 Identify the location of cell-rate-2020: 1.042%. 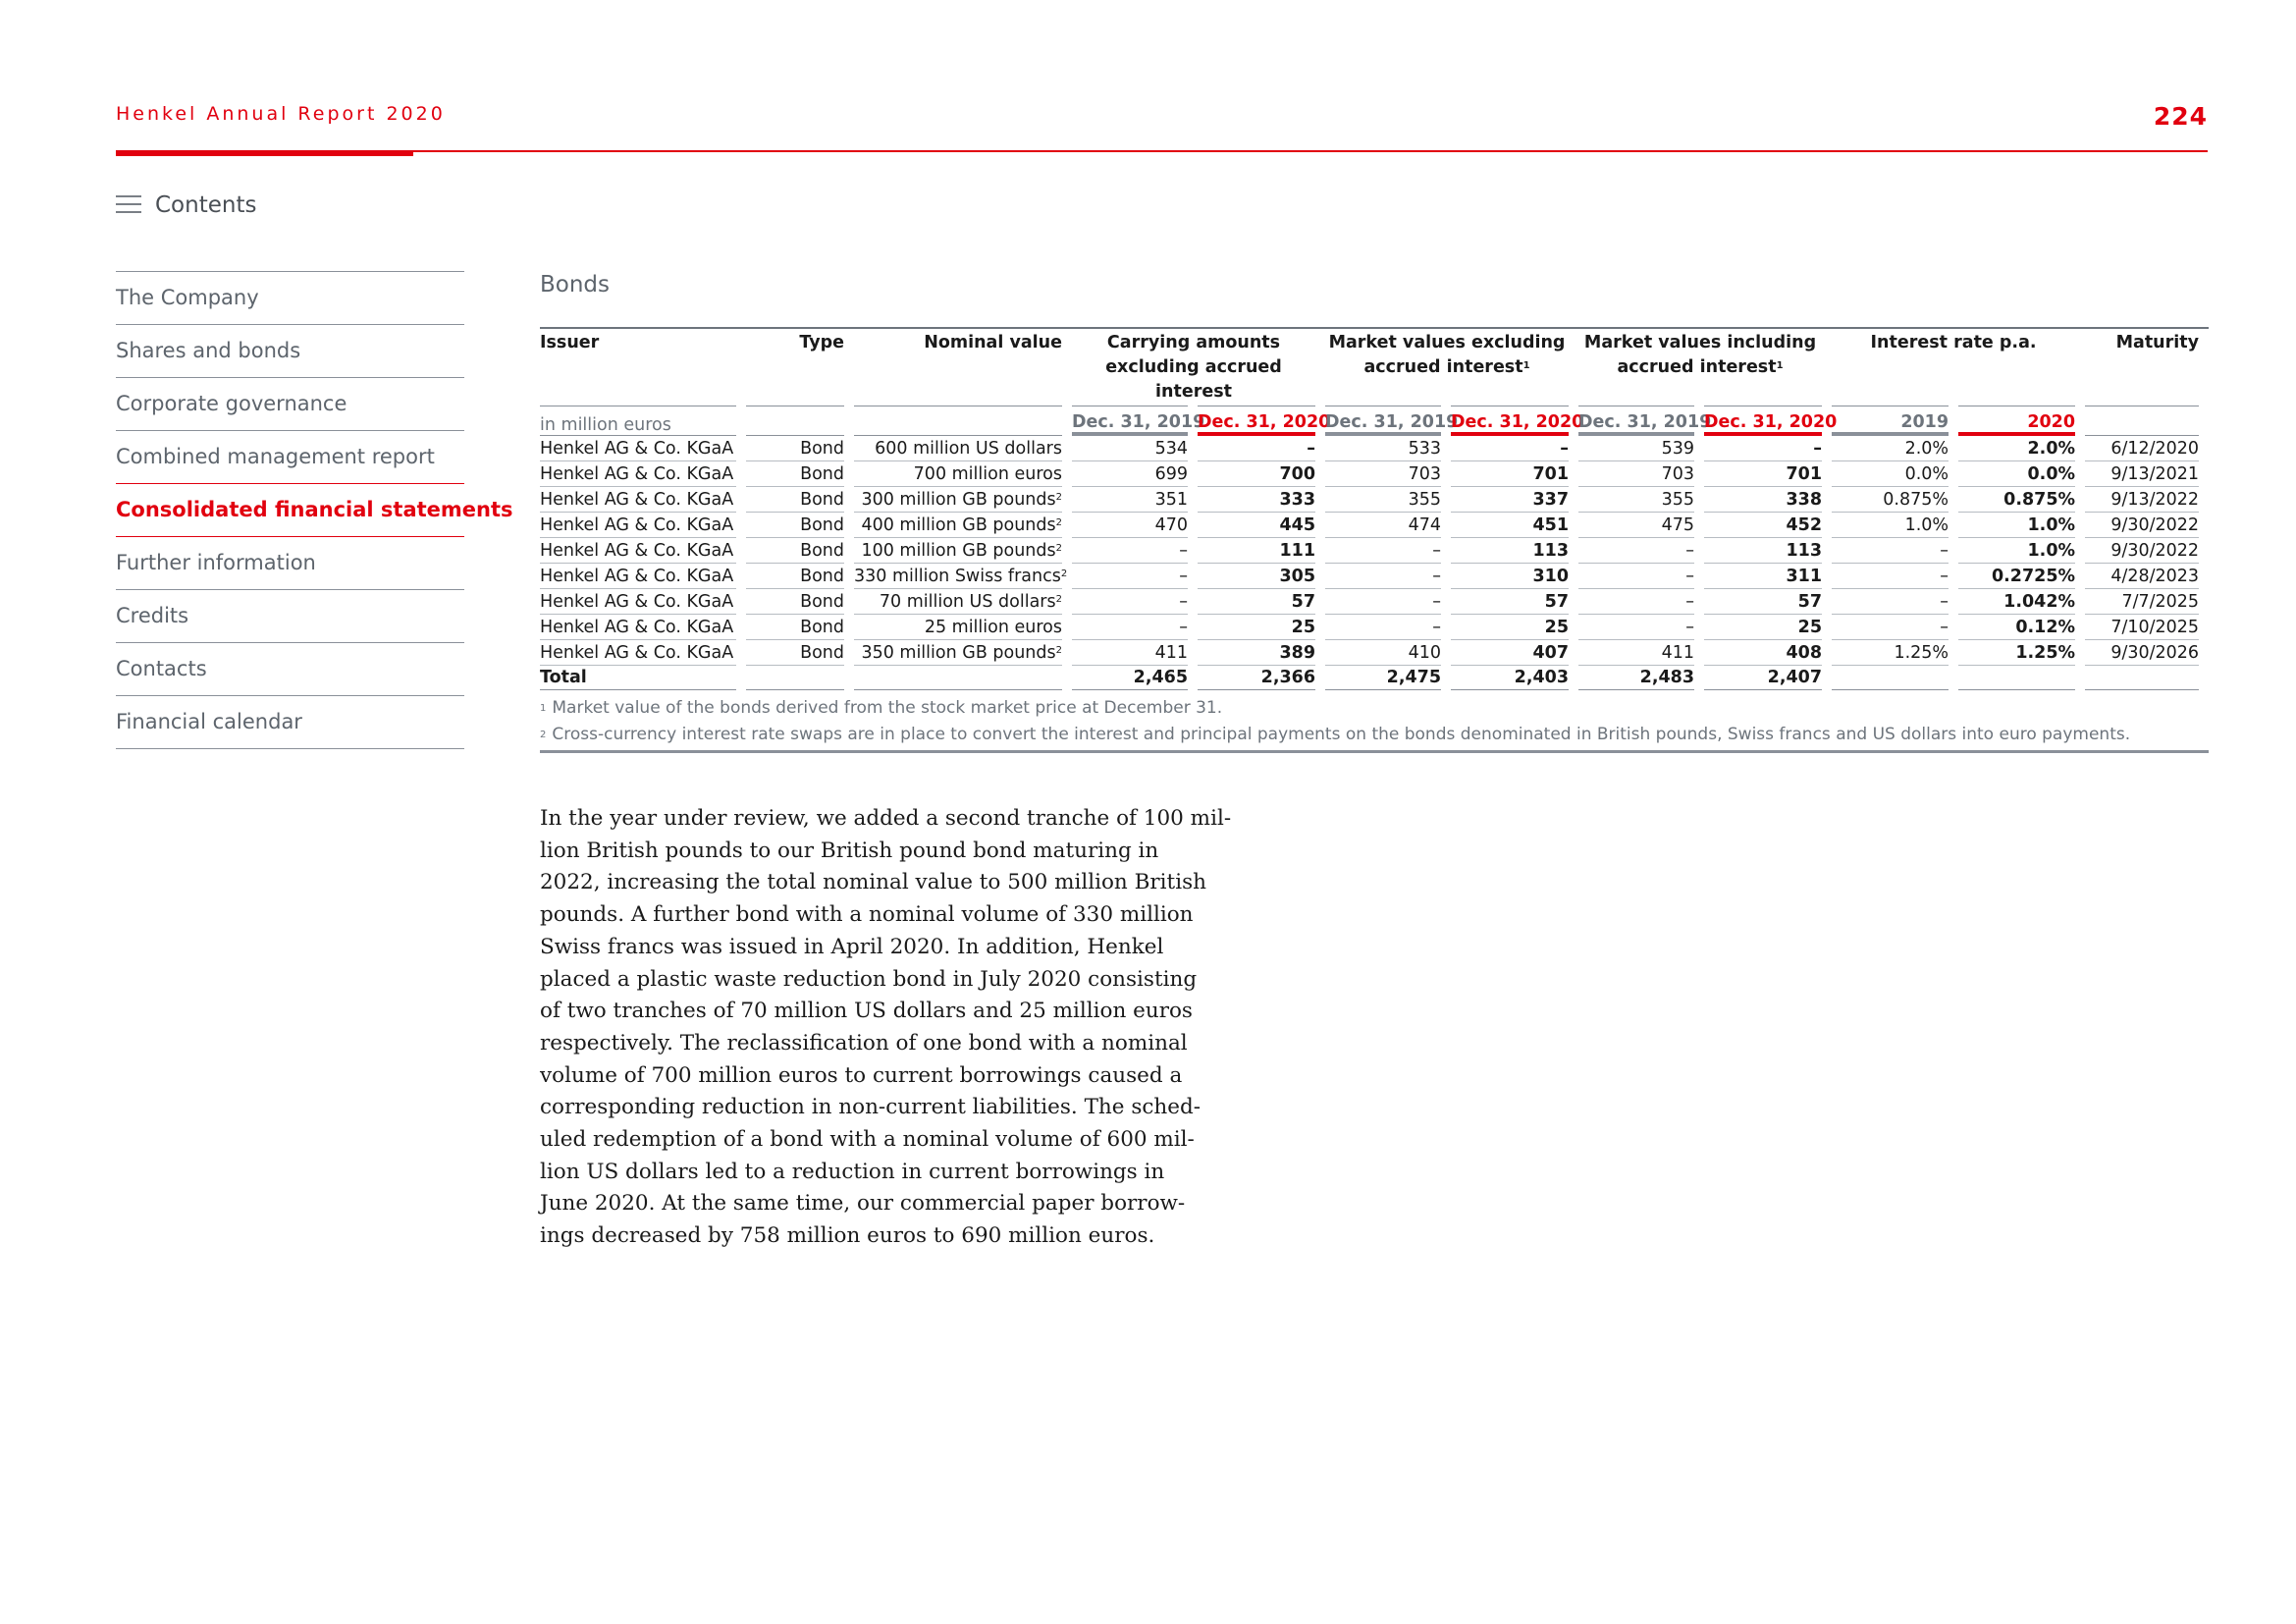
(2017, 602).